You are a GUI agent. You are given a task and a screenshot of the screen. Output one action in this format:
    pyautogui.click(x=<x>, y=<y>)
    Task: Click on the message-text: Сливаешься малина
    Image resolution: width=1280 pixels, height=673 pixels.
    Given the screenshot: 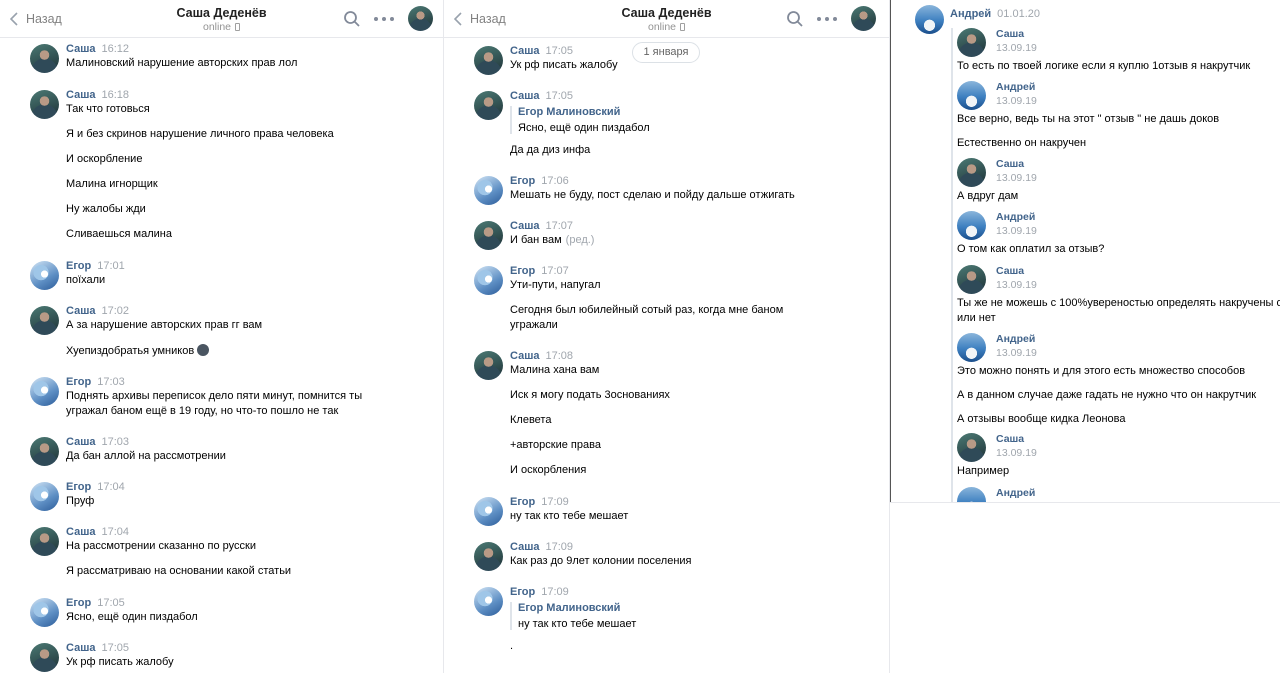 What is the action you would take?
    pyautogui.click(x=119, y=234)
    